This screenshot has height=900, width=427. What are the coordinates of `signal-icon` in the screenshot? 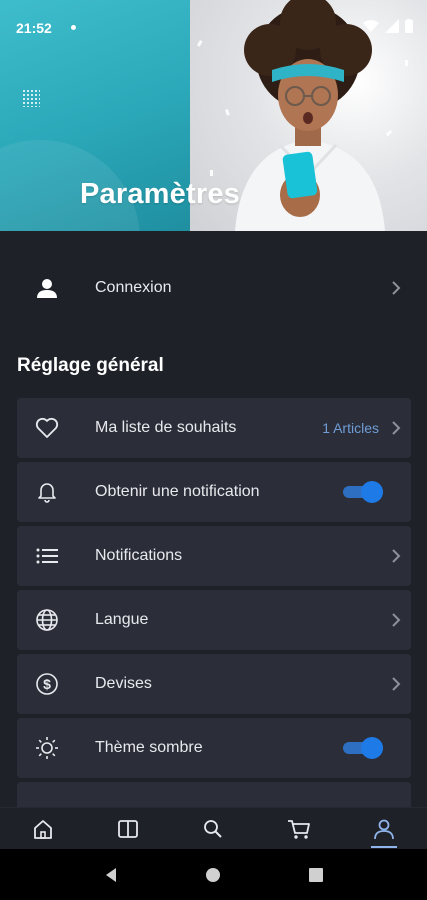 It's located at (392, 26).